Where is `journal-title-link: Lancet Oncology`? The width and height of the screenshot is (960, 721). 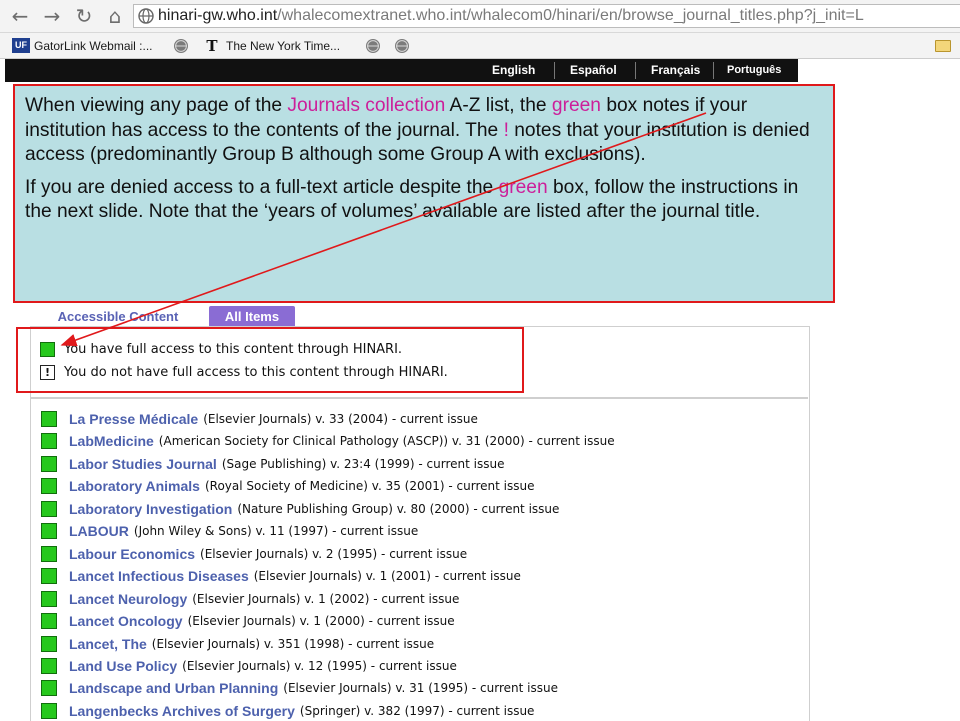 journal-title-link: Lancet Oncology is located at coordinates (126, 621).